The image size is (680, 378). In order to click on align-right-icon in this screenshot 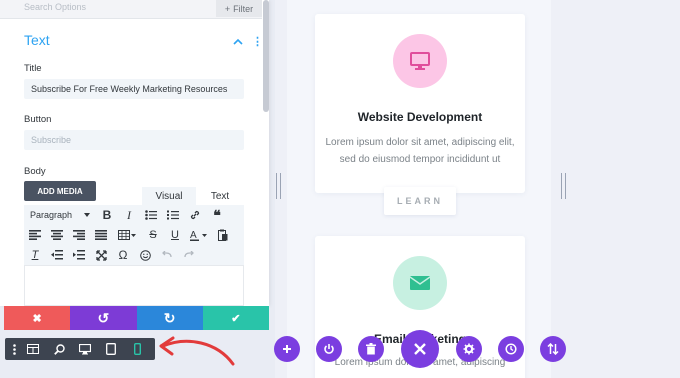, I will do `click(79, 235)`.